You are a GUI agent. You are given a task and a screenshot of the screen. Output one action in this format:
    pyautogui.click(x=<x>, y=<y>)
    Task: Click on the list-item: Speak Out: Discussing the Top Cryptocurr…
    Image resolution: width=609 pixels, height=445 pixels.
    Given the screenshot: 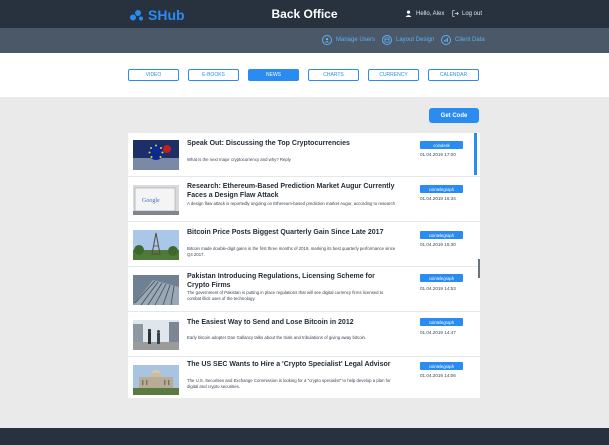 What is the action you would take?
    pyautogui.click(x=304, y=155)
    